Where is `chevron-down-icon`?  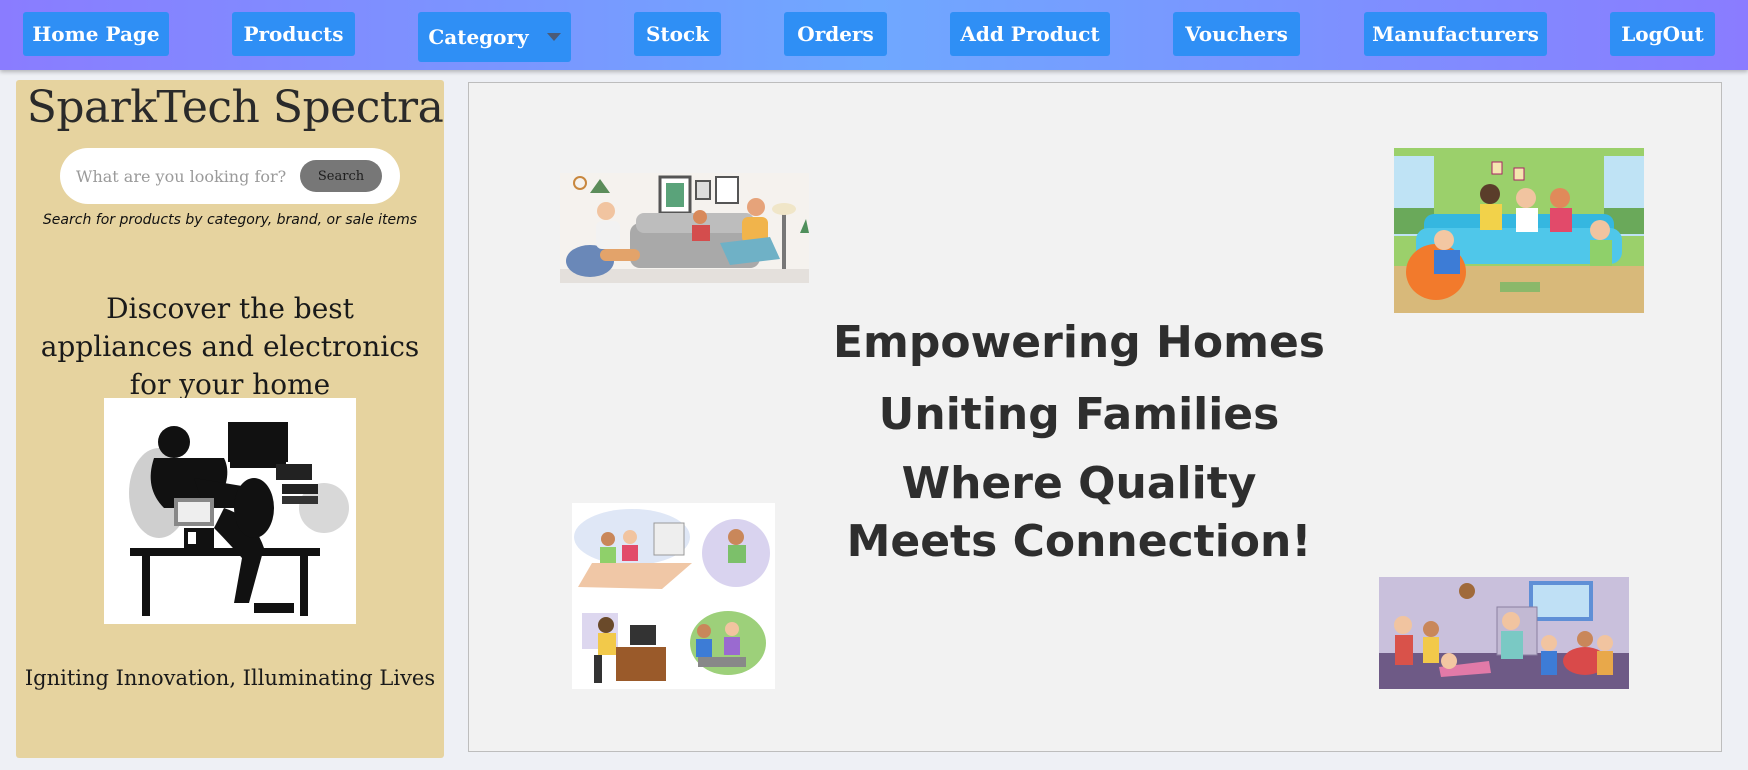 chevron-down-icon is located at coordinates (553, 37).